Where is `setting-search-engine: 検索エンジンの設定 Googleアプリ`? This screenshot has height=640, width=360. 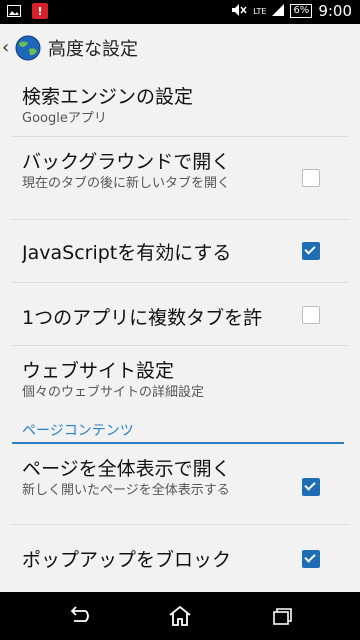
setting-search-engine: 検索エンジンの設定 Googleアプリ is located at coordinates (180, 104).